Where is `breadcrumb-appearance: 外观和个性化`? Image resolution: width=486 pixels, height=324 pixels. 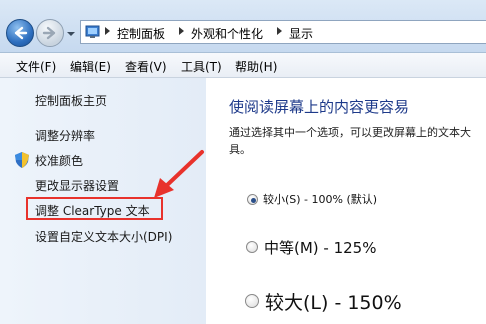
breadcrumb-appearance: 外观和个性化 is located at coordinates (227, 33).